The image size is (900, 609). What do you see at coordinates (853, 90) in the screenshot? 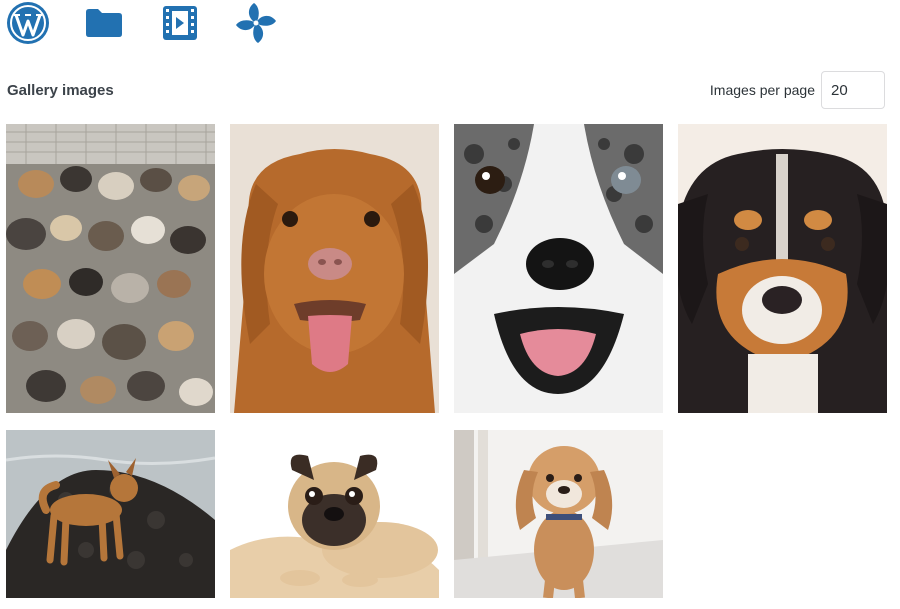
I see `images-per-page-input` at bounding box center [853, 90].